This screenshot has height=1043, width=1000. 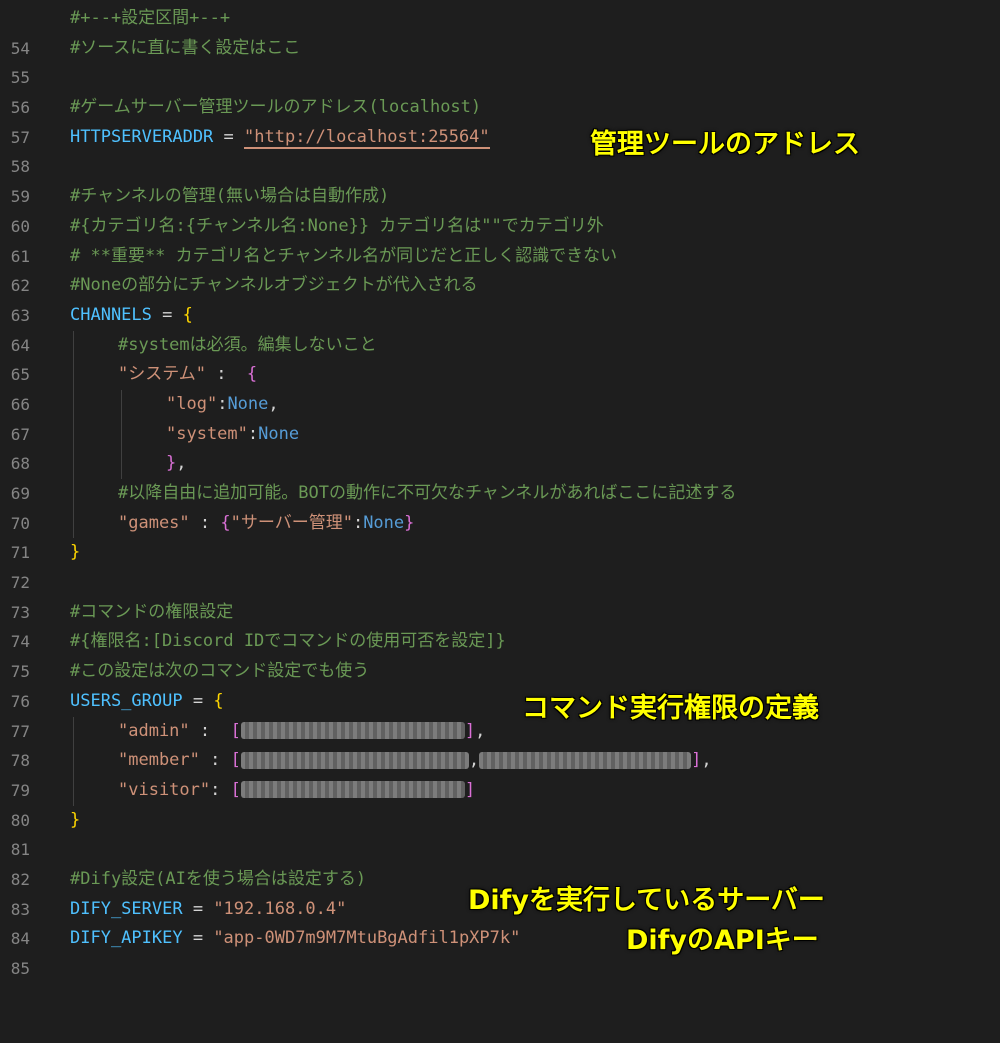 What do you see at coordinates (500, 625) in the screenshot?
I see `code-line: 74 #コマンドの権限設定` at bounding box center [500, 625].